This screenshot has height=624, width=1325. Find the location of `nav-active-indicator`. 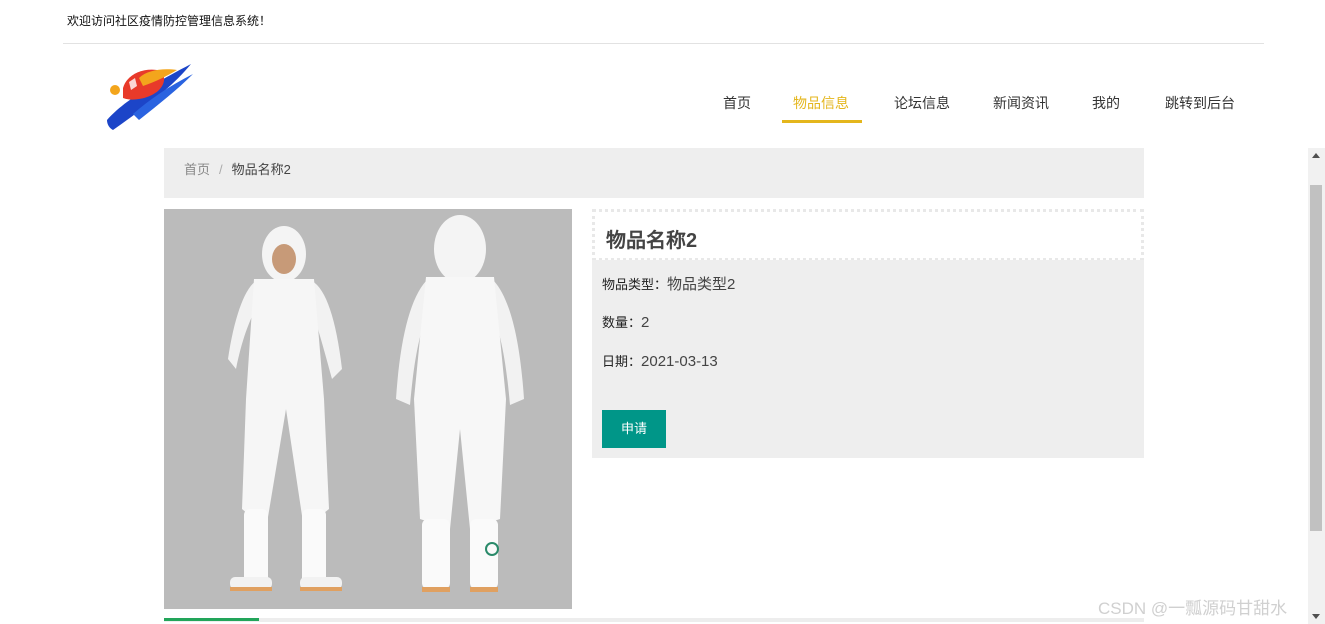

nav-active-indicator is located at coordinates (822, 121).